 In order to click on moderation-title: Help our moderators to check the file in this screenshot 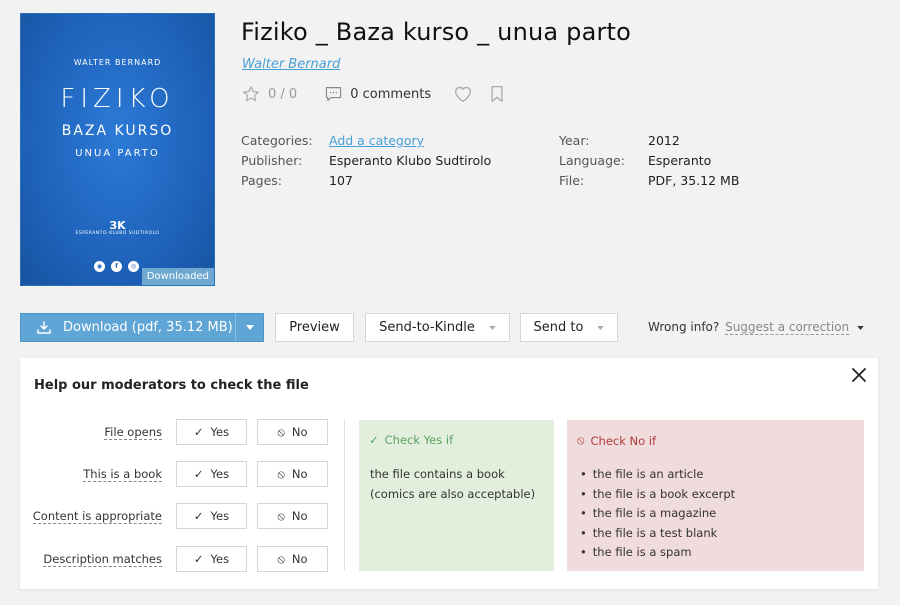, I will do `click(171, 385)`.